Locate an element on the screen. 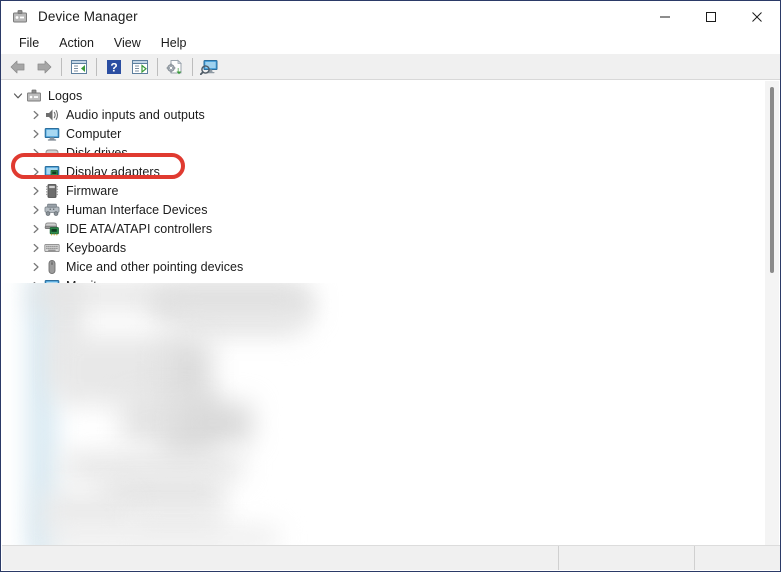 The height and width of the screenshot is (572, 781). menu-bar: File Action View Help is located at coordinates (390, 43).